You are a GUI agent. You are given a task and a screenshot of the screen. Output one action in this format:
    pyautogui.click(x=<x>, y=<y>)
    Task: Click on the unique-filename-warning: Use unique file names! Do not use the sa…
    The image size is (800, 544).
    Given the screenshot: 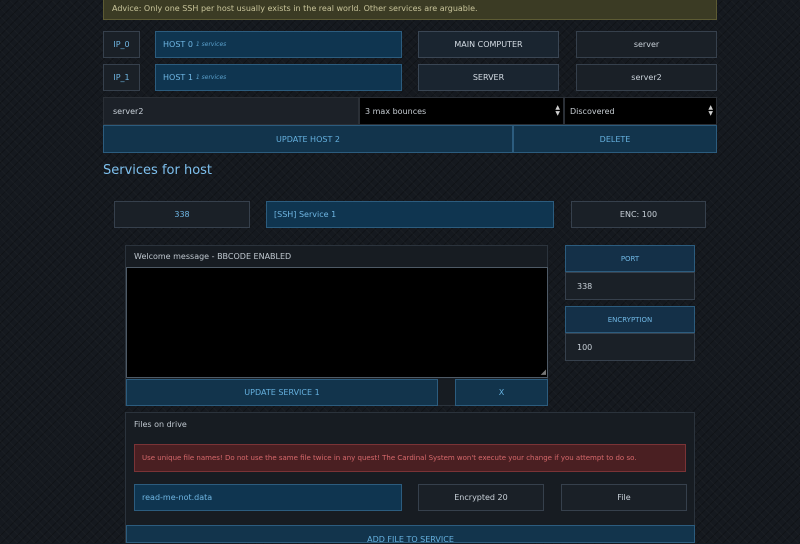 What is the action you would take?
    pyautogui.click(x=410, y=458)
    